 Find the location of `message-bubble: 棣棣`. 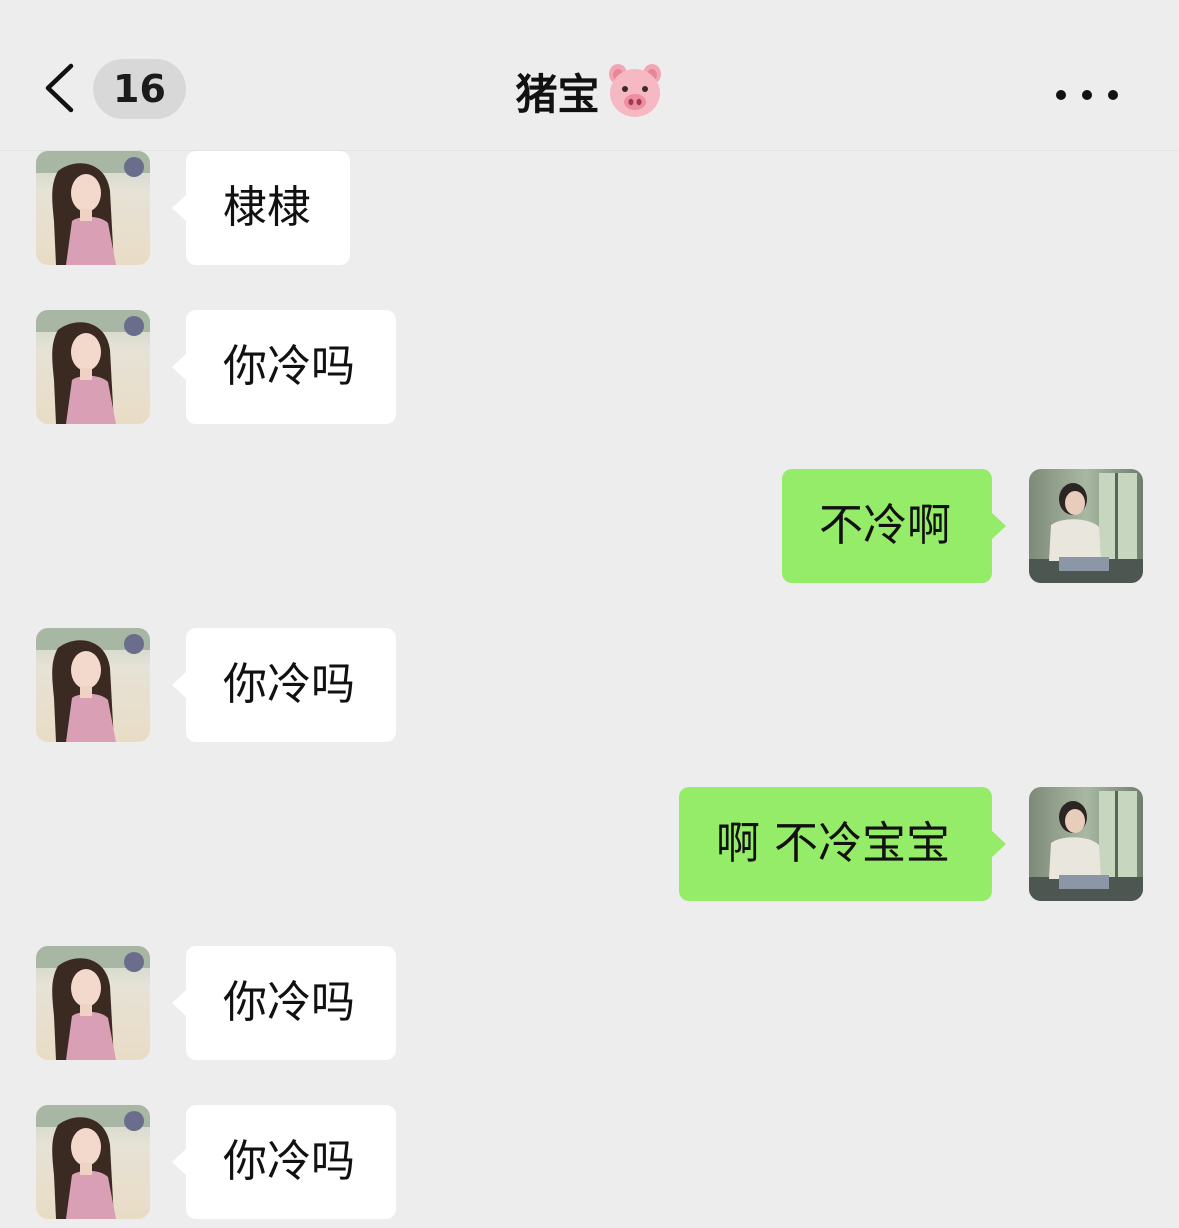

message-bubble: 棣棣 is located at coordinates (261, 208).